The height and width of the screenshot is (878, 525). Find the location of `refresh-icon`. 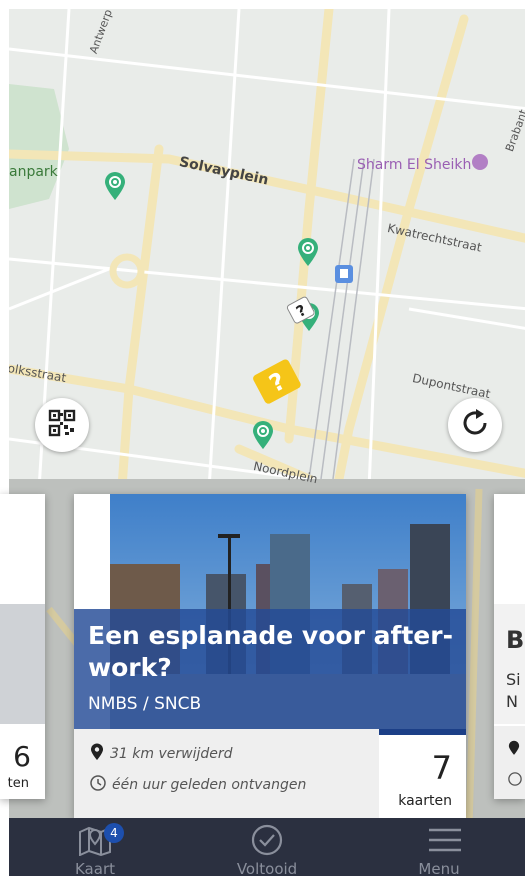

refresh-icon is located at coordinates (475, 425).